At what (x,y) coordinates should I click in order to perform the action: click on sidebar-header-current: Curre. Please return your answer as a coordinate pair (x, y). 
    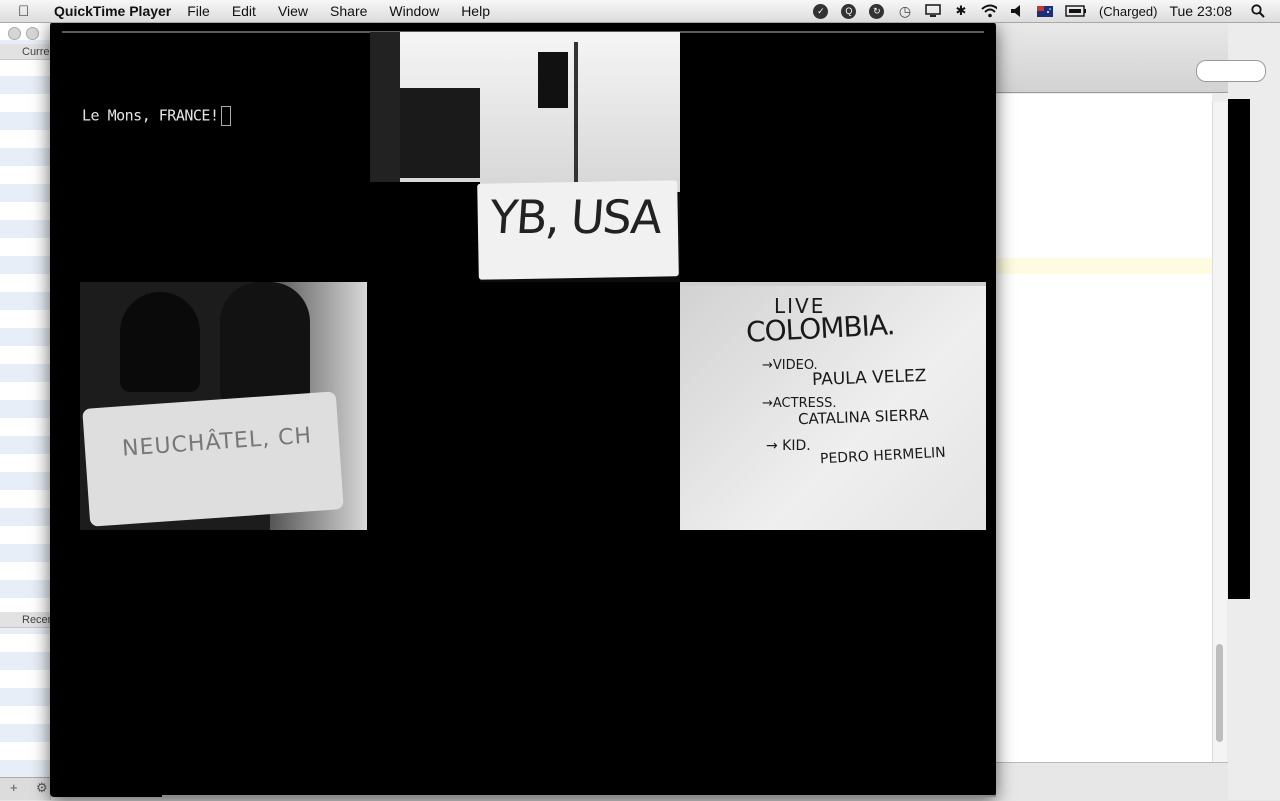
    Looking at the image, I should click on (25, 52).